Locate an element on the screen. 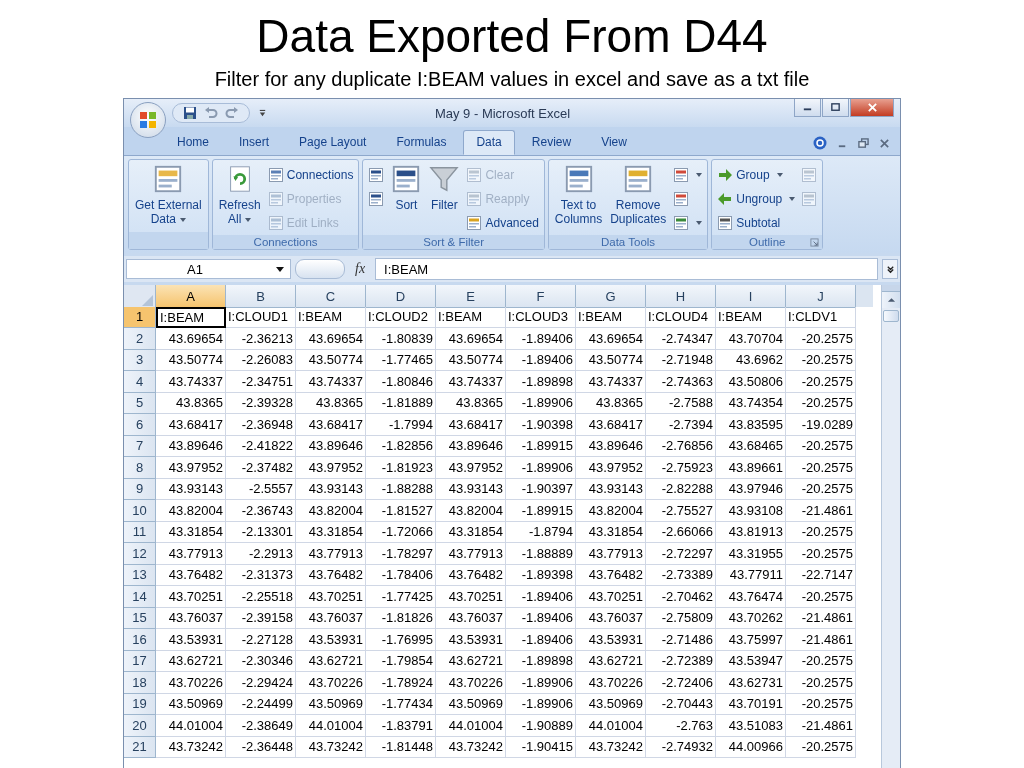 The image size is (1024, 768). row-header: 13 is located at coordinates (140, 575).